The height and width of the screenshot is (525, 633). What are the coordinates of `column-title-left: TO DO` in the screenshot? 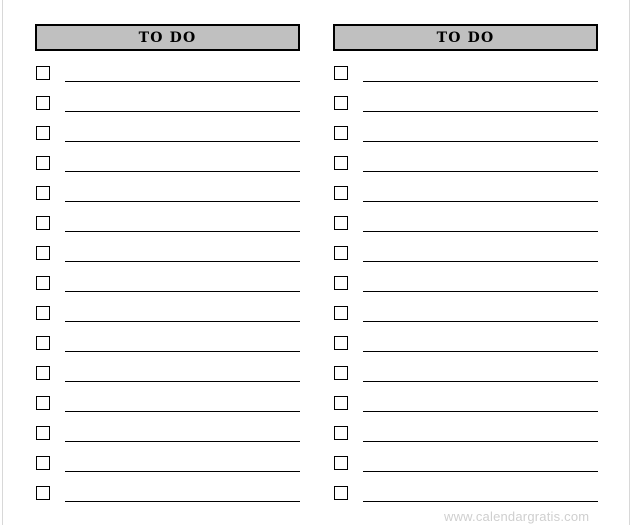 It's located at (167, 37).